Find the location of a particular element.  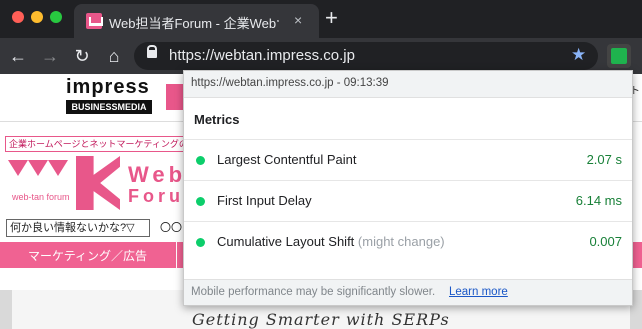

minimize-window-button is located at coordinates (37, 17).